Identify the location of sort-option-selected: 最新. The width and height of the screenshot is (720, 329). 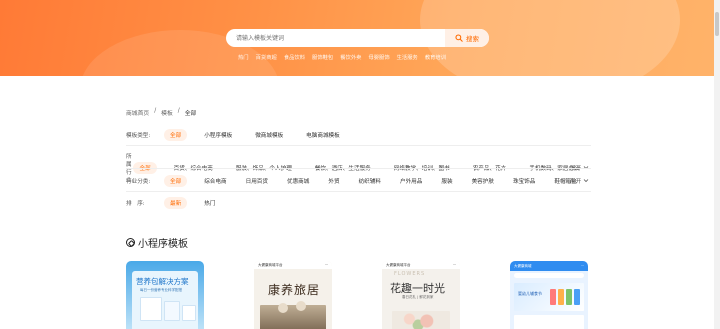
(176, 203).